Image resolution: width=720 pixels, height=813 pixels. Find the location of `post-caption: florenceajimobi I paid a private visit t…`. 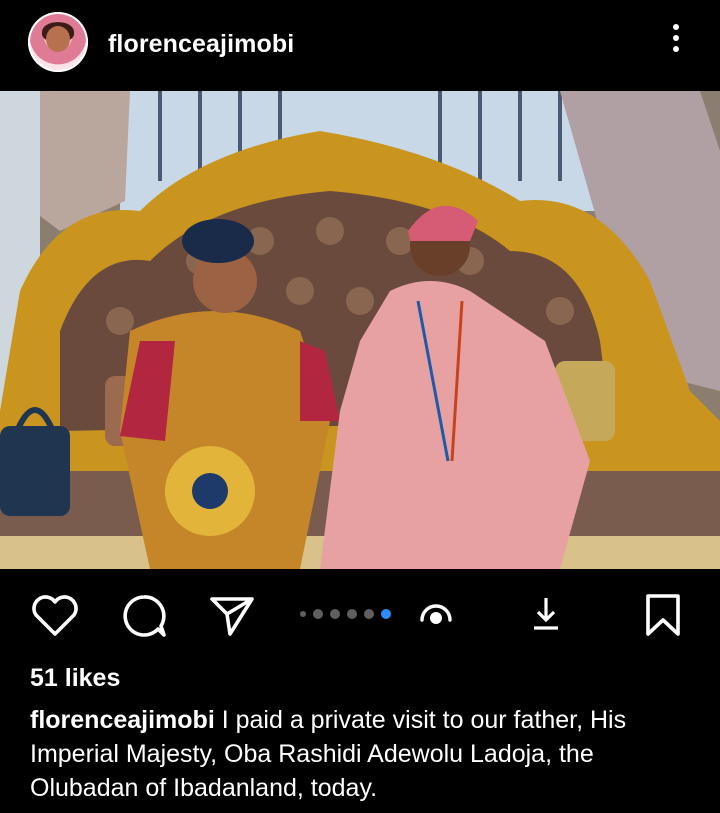

post-caption: florenceajimobi I paid a private visit t… is located at coordinates (362, 754).